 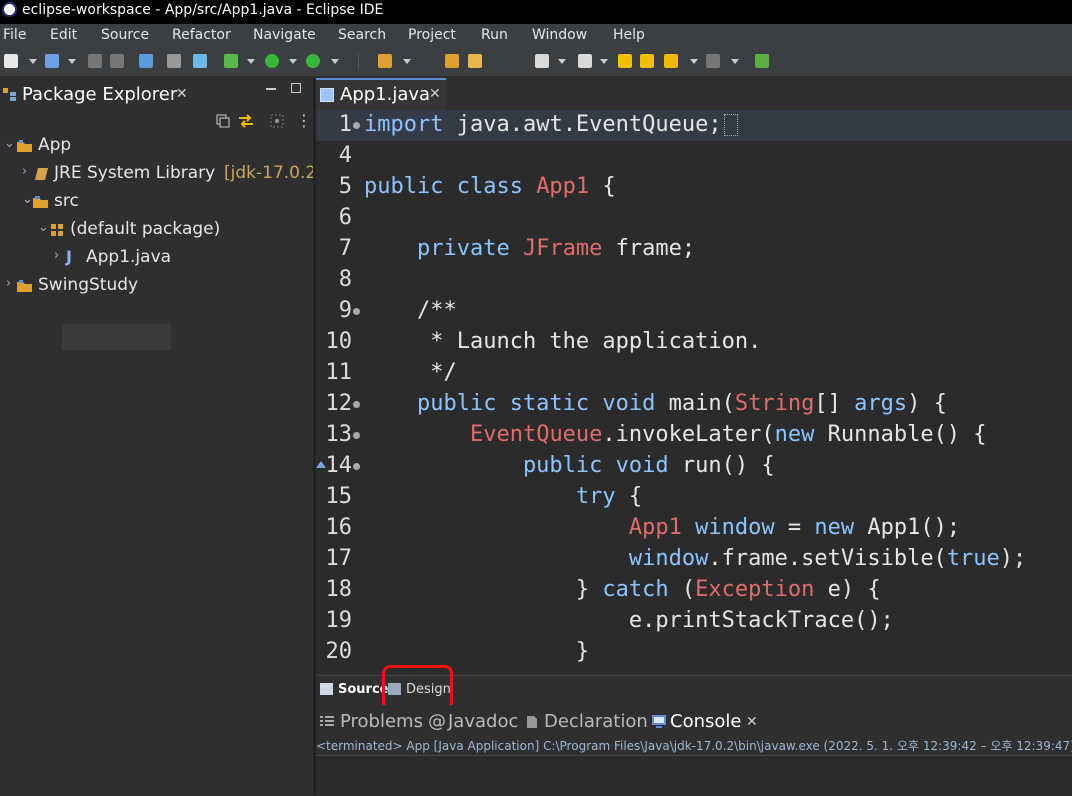 What do you see at coordinates (647, 61) in the screenshot?
I see `next-annotation-icon` at bounding box center [647, 61].